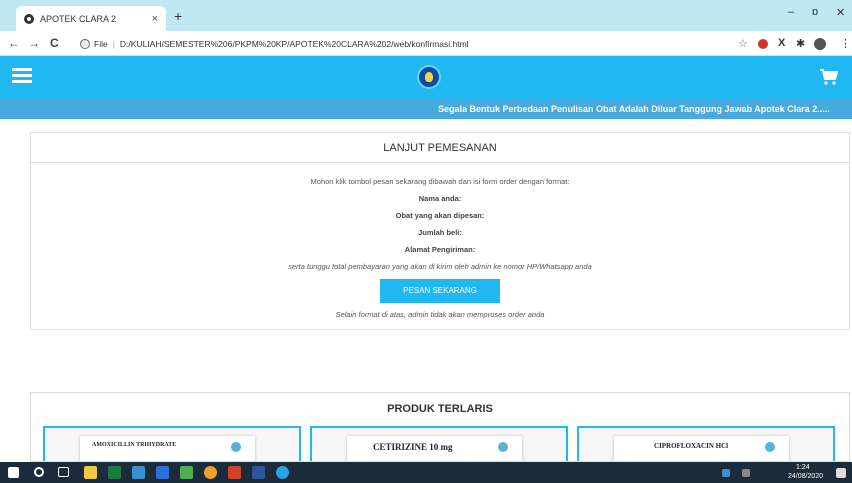 Image resolution: width=852 pixels, height=483 pixels. I want to click on browser-tabbar: APOTEK CLARA 2 × + – ɒ ✕, so click(426, 15).